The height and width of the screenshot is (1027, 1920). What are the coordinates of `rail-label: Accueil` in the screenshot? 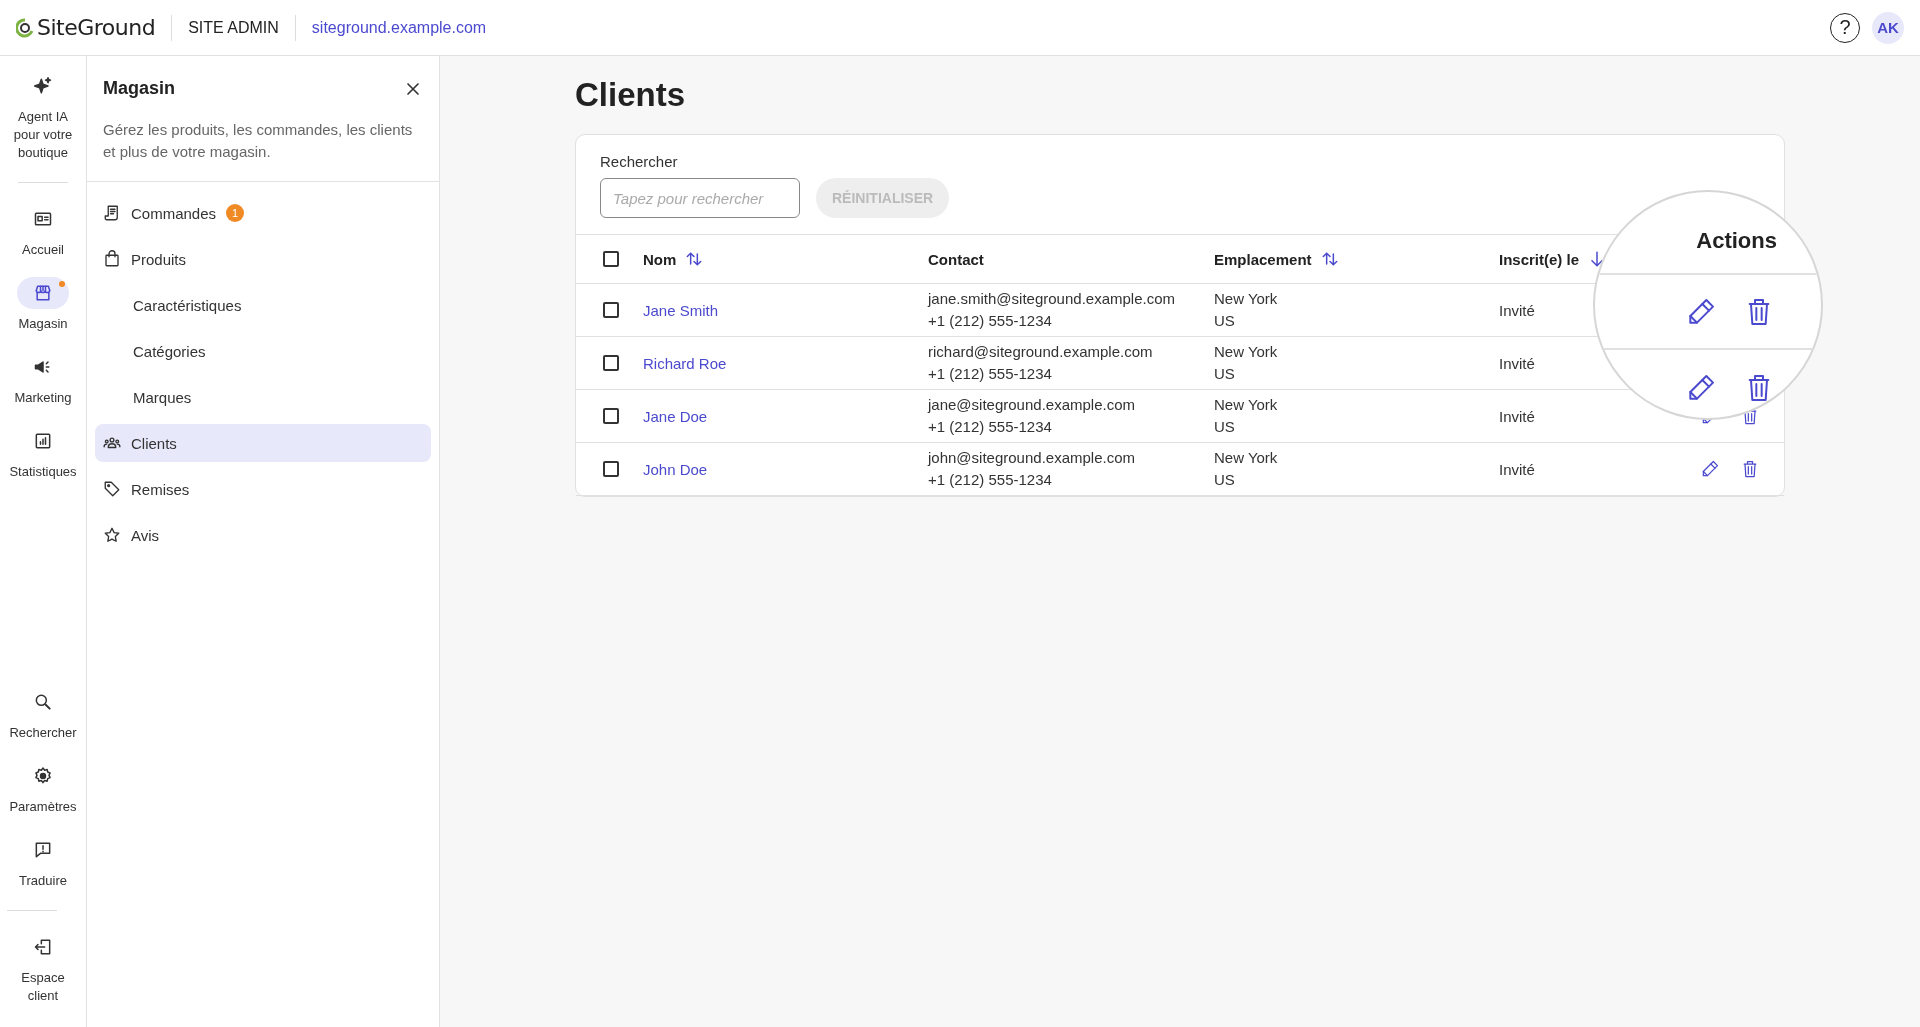 It's located at (43, 250).